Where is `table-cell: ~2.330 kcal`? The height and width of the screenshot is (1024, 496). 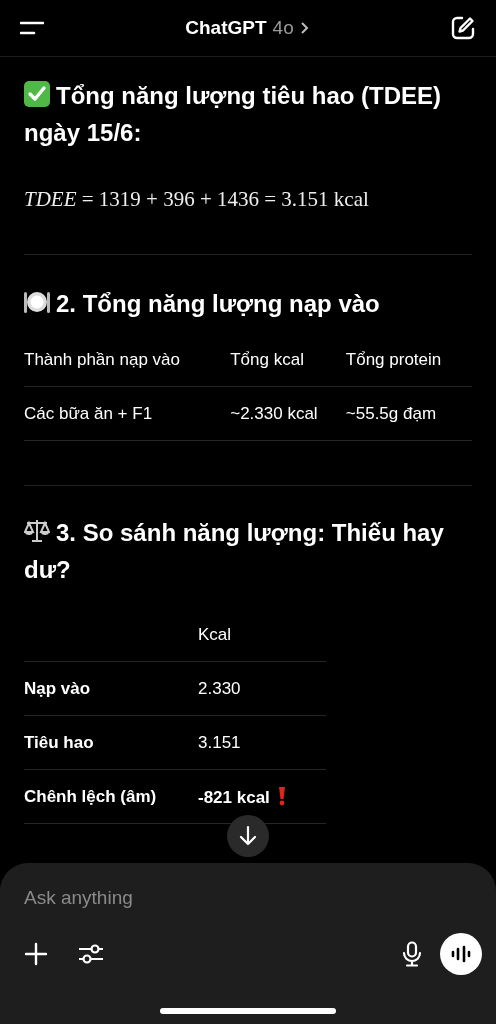 table-cell: ~2.330 kcal is located at coordinates (274, 413).